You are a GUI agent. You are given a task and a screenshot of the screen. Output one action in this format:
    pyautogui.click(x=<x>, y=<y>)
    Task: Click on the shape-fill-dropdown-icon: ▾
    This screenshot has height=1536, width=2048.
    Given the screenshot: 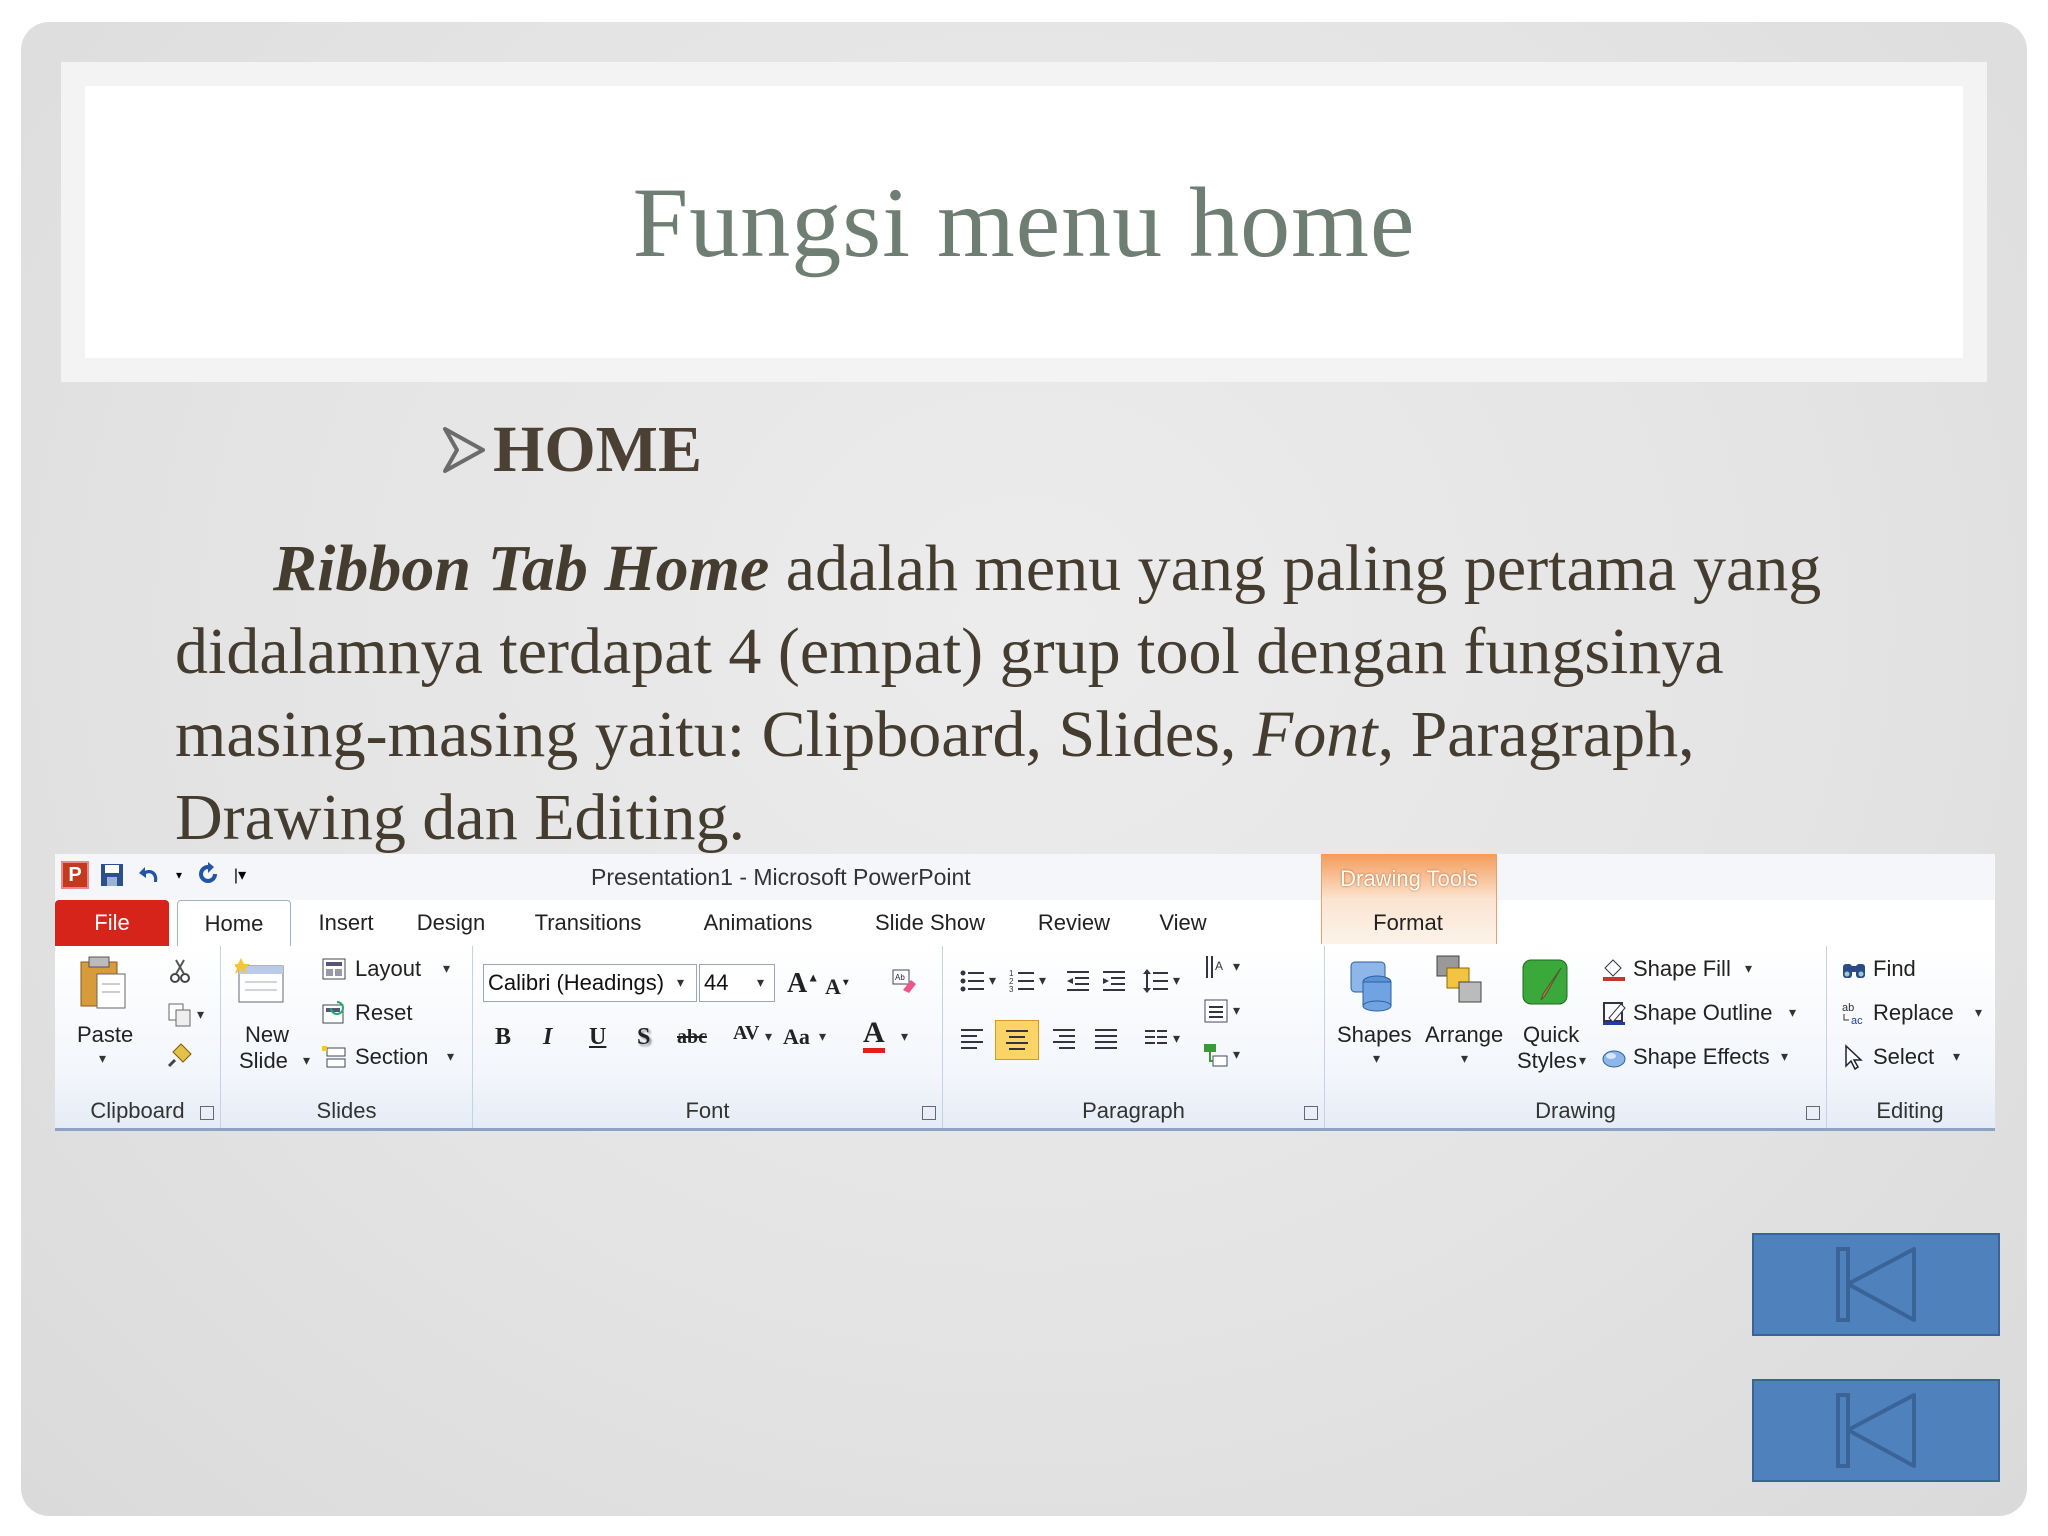 What is the action you would take?
    pyautogui.click(x=1748, y=968)
    